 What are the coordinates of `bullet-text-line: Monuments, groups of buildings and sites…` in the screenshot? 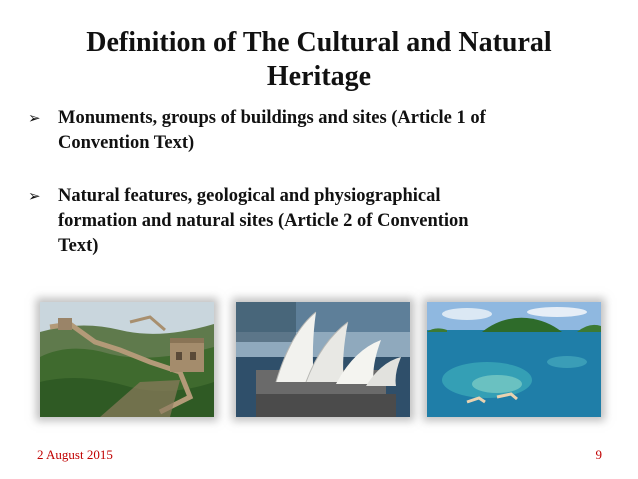 It's located at (272, 118).